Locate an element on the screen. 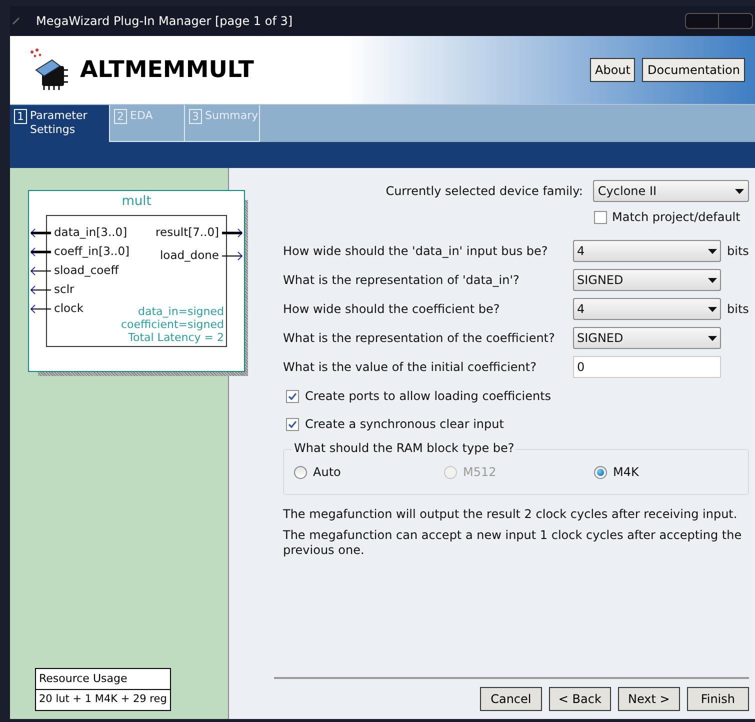 The height and width of the screenshot is (722, 755). port-label: load_done is located at coordinates (189, 255).